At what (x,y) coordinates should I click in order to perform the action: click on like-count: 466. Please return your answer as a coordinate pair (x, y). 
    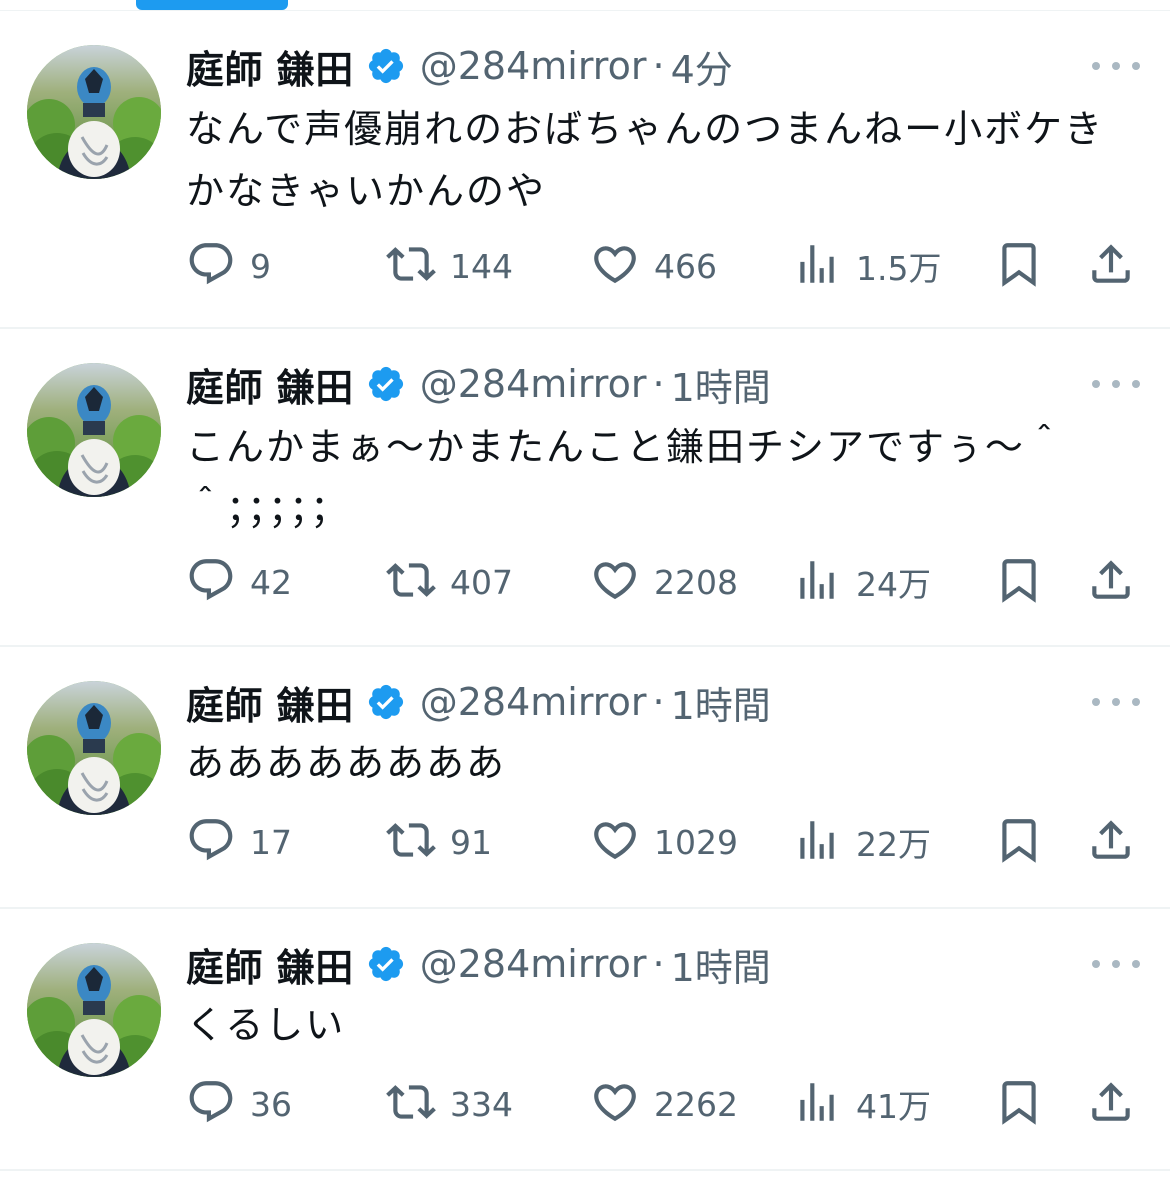
    Looking at the image, I should click on (685, 266).